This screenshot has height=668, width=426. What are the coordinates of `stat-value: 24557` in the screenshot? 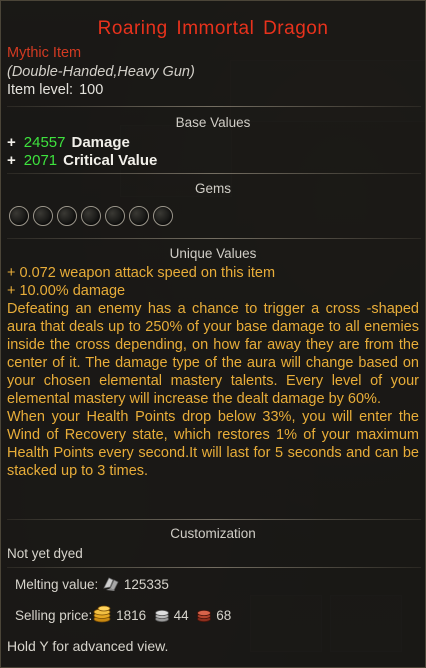 It's located at (44, 142).